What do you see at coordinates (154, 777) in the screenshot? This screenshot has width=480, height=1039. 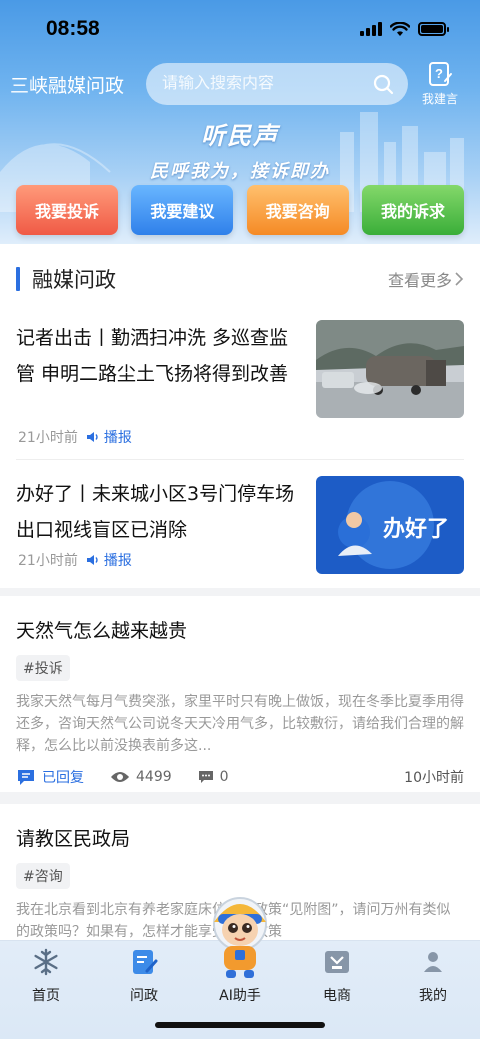 I see `view-count-value: 4499` at bounding box center [154, 777].